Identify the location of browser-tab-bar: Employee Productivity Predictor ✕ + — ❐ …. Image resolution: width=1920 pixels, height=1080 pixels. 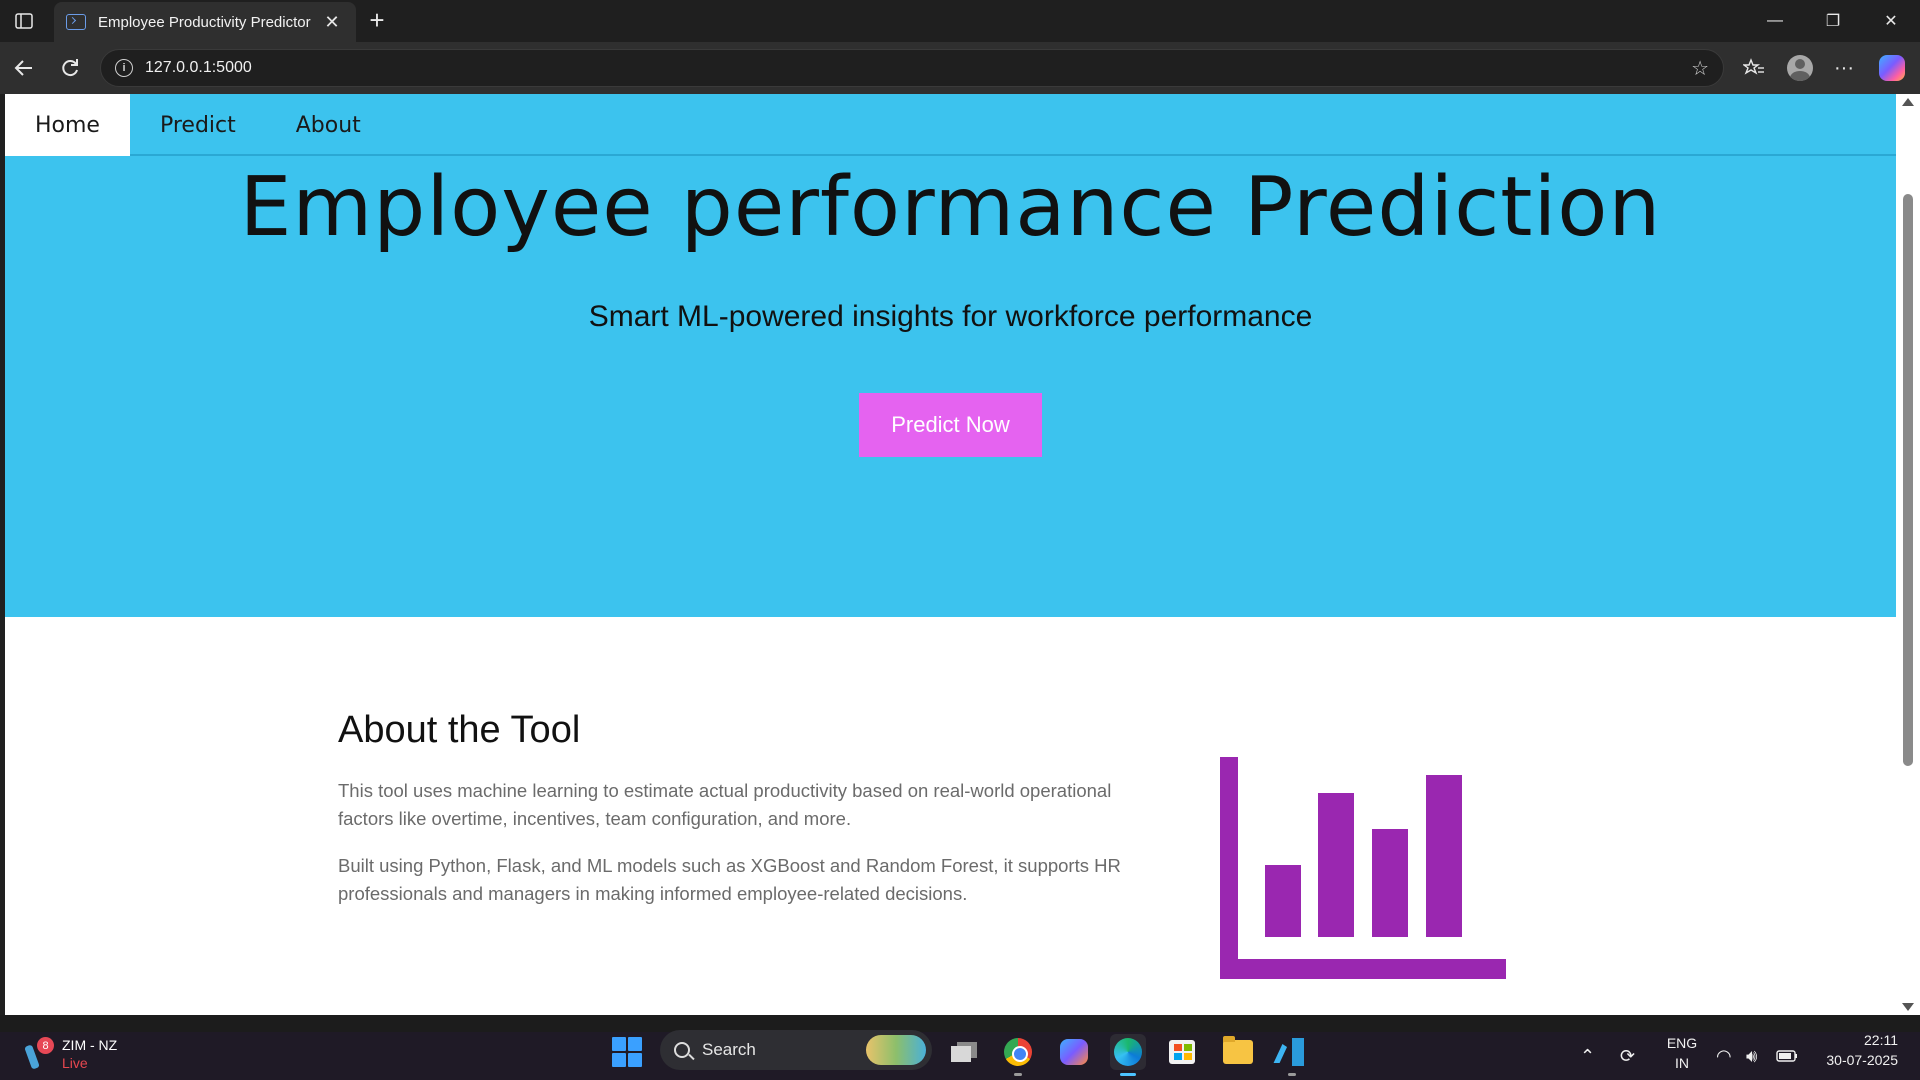
(960, 21).